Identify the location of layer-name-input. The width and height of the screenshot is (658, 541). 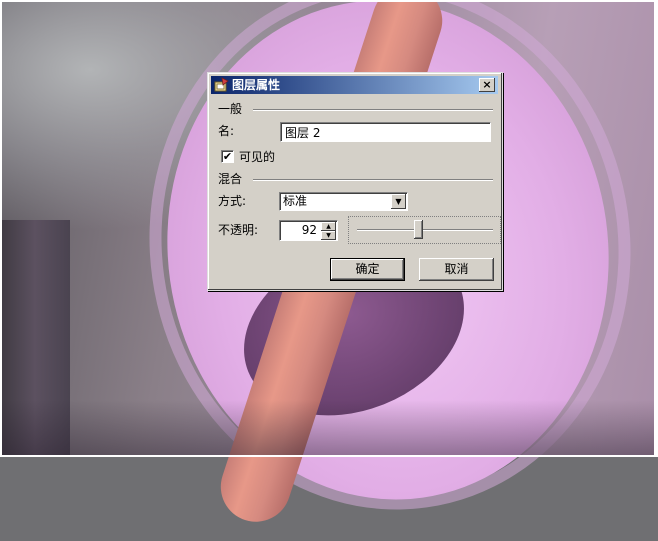
(385, 132).